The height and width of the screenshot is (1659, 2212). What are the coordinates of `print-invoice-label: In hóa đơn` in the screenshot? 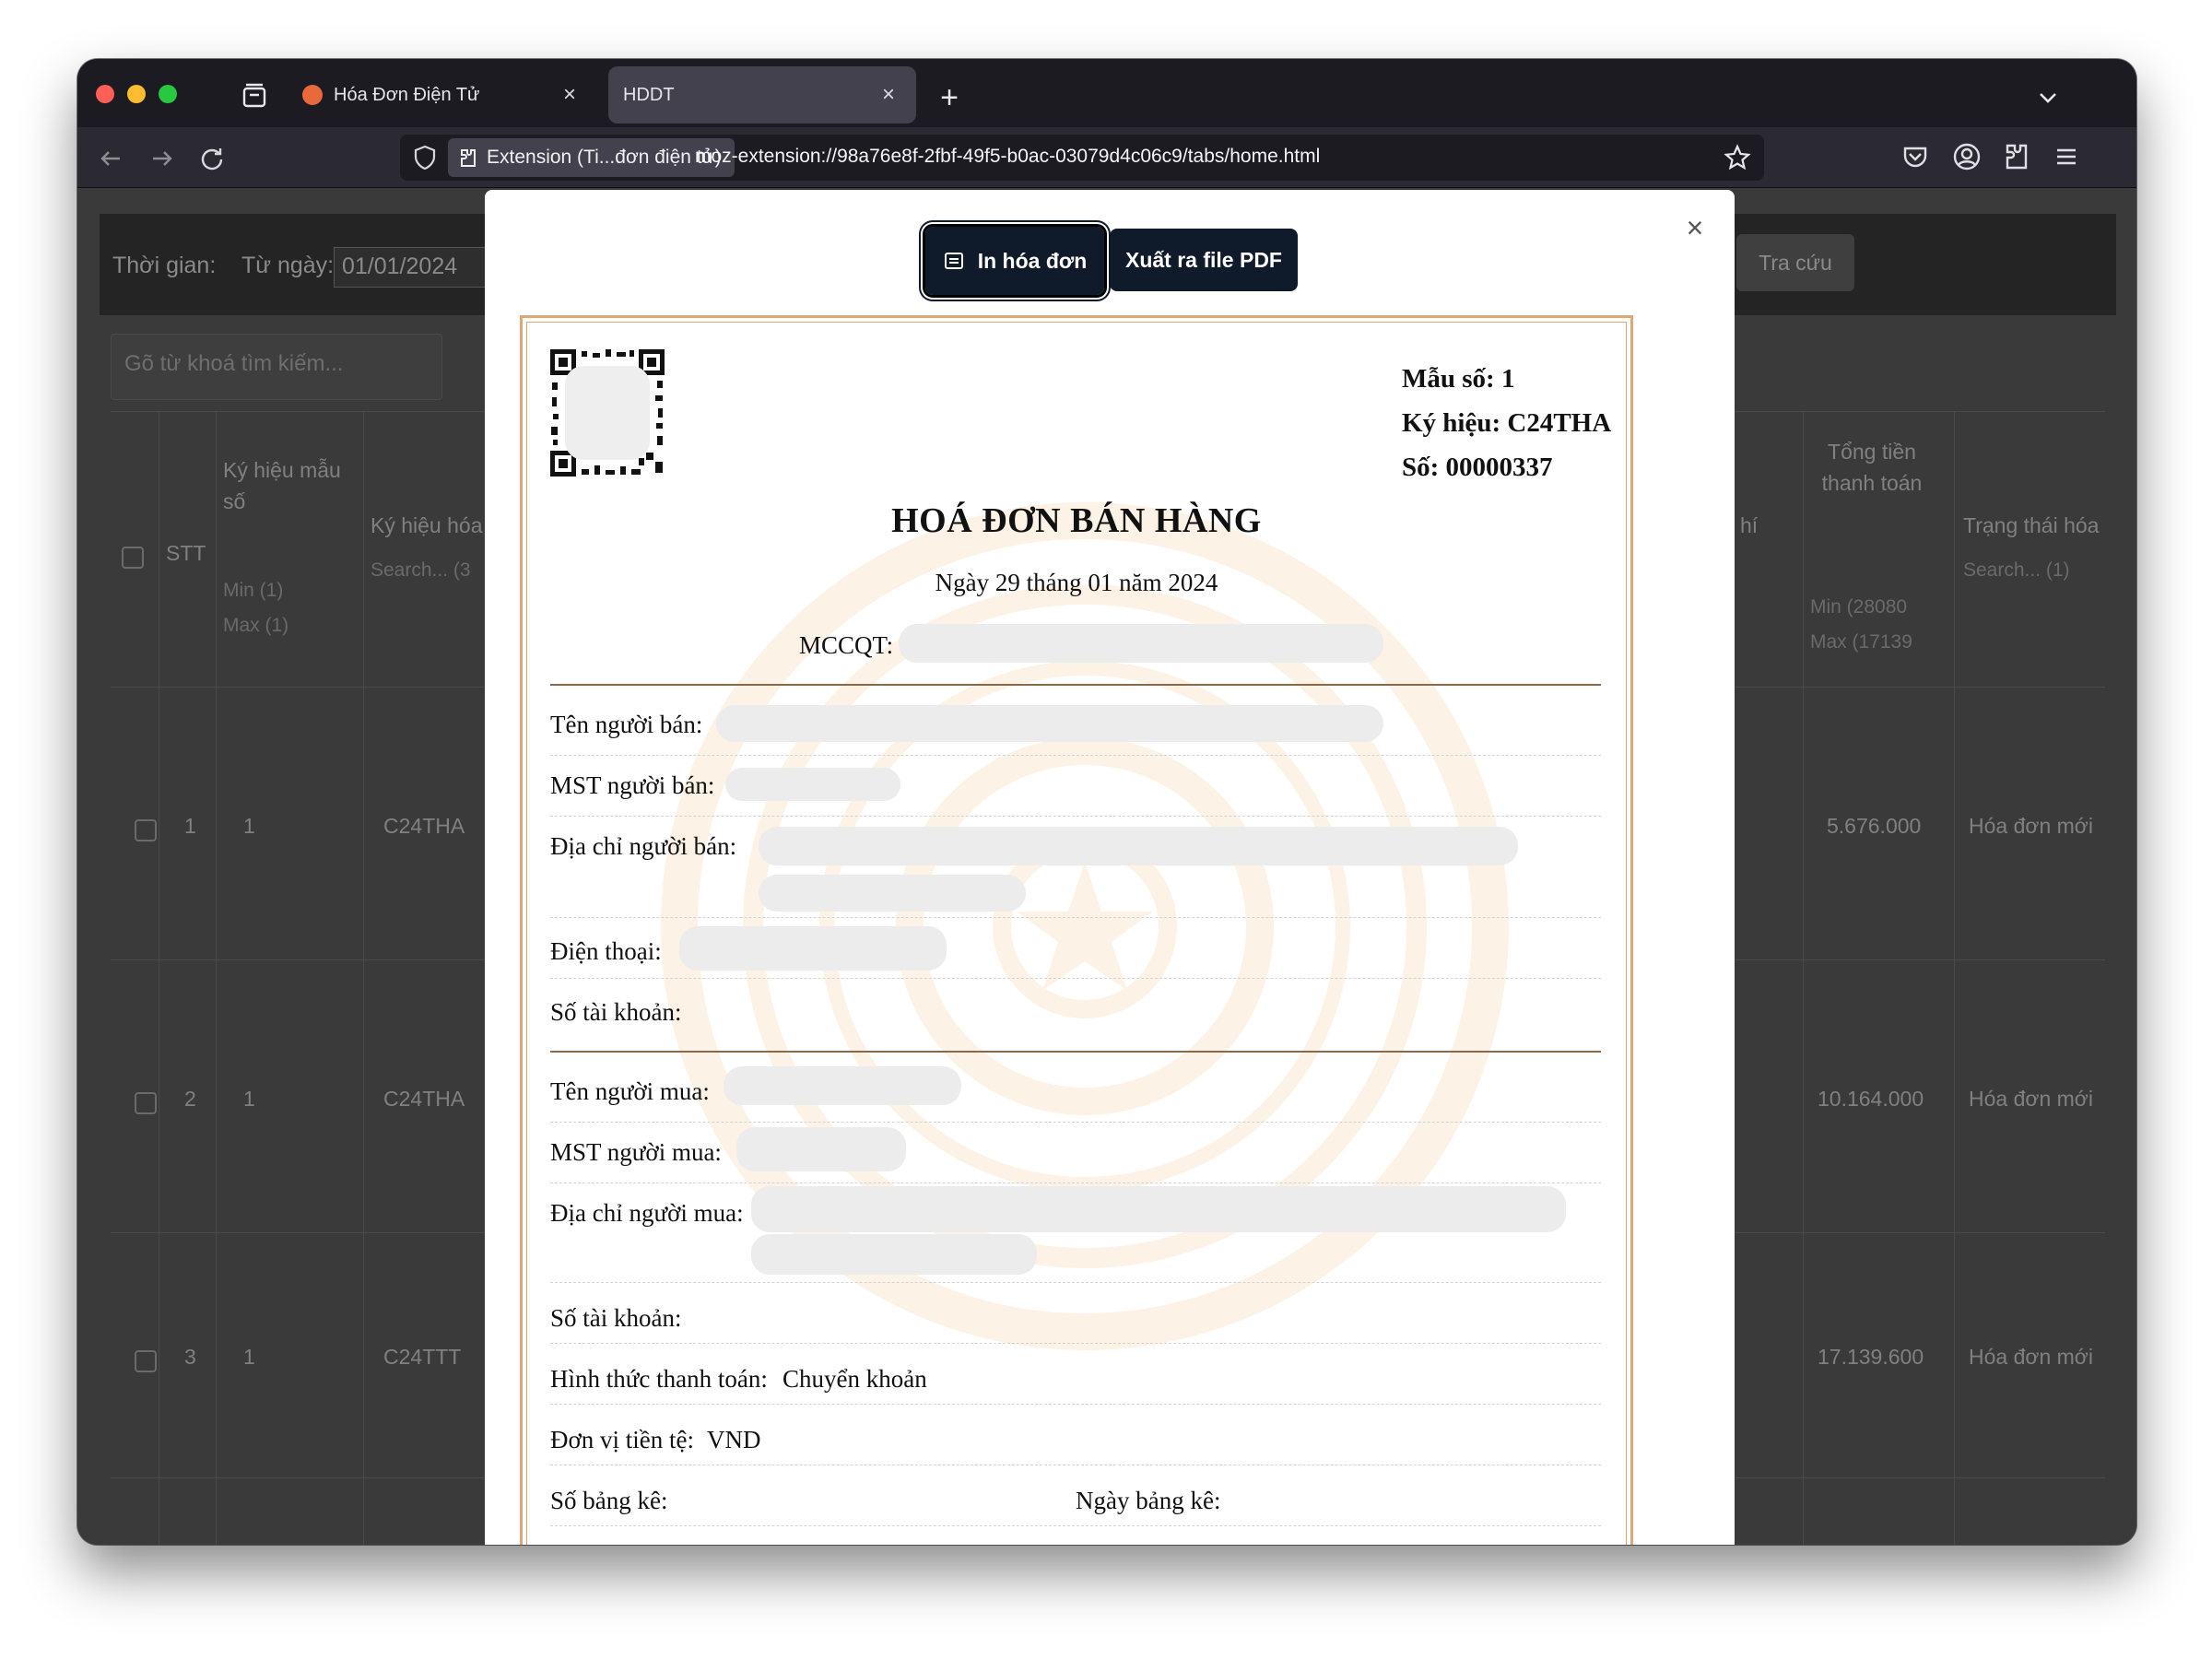 It's located at (1032, 260).